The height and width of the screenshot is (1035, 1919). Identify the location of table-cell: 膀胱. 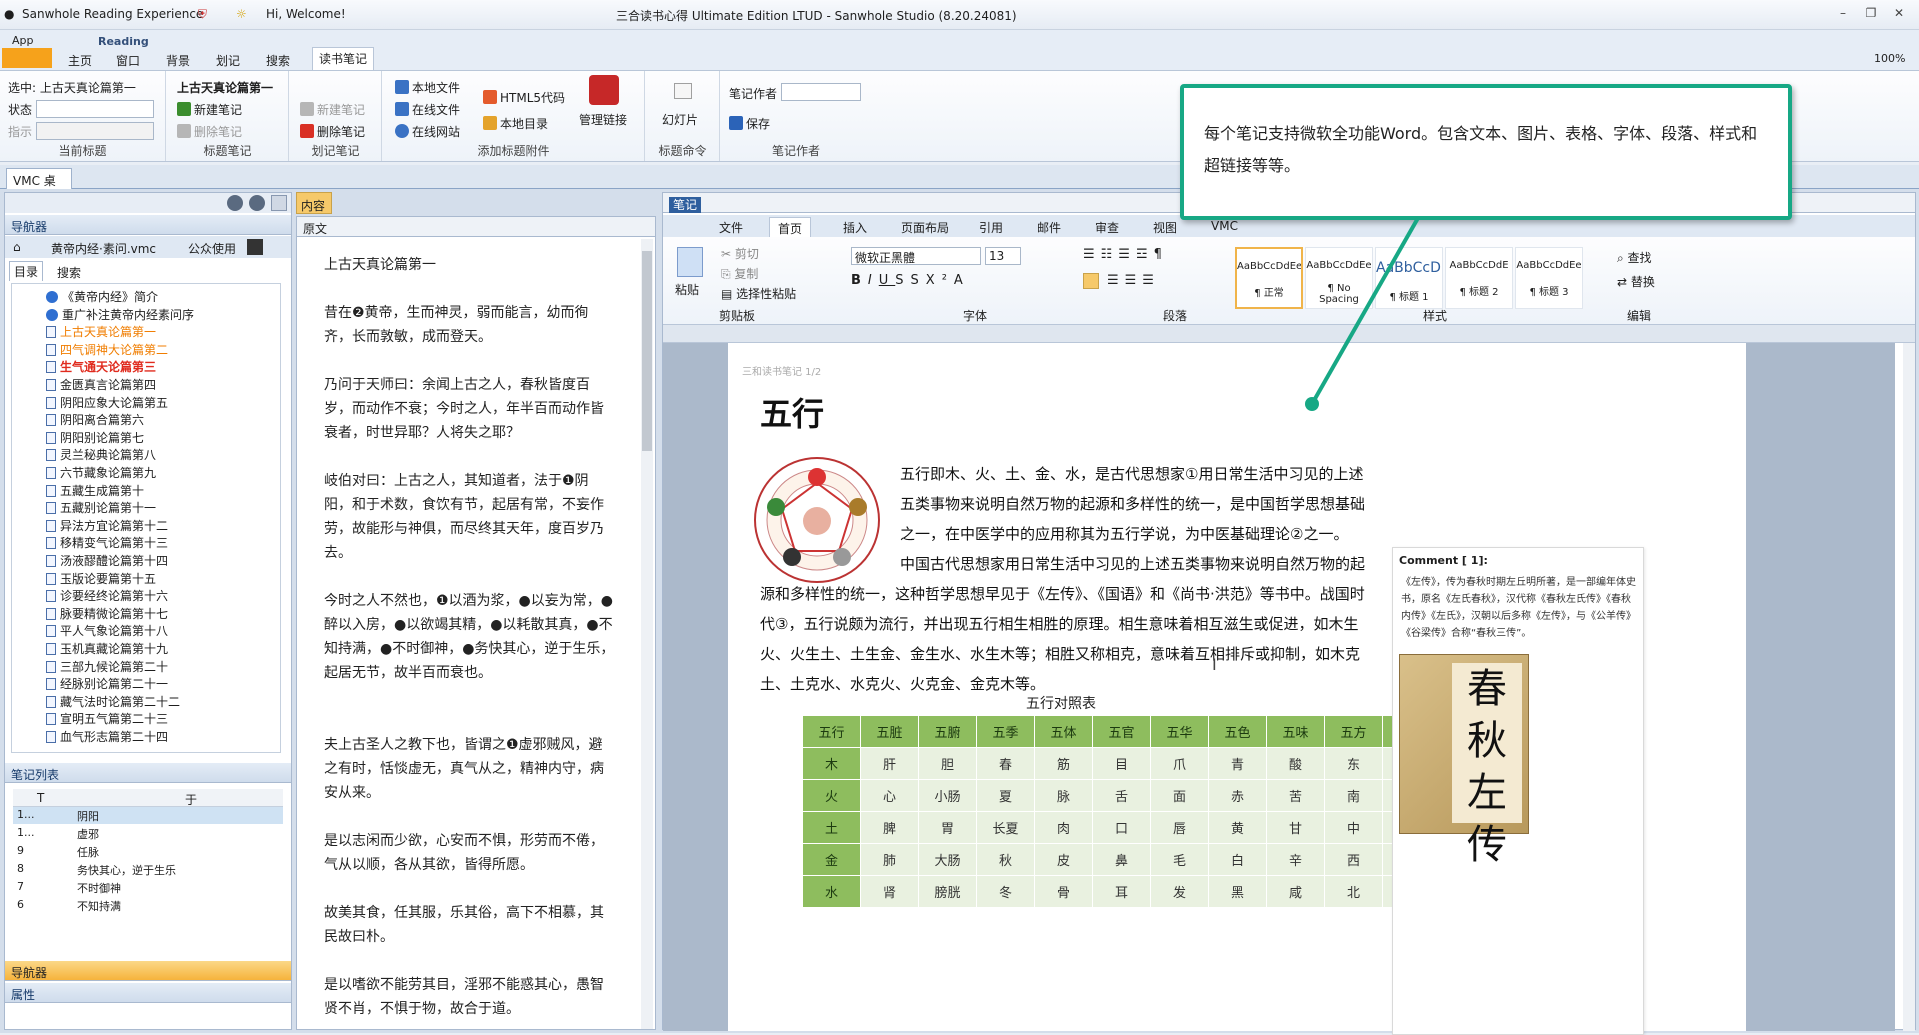
(947, 891).